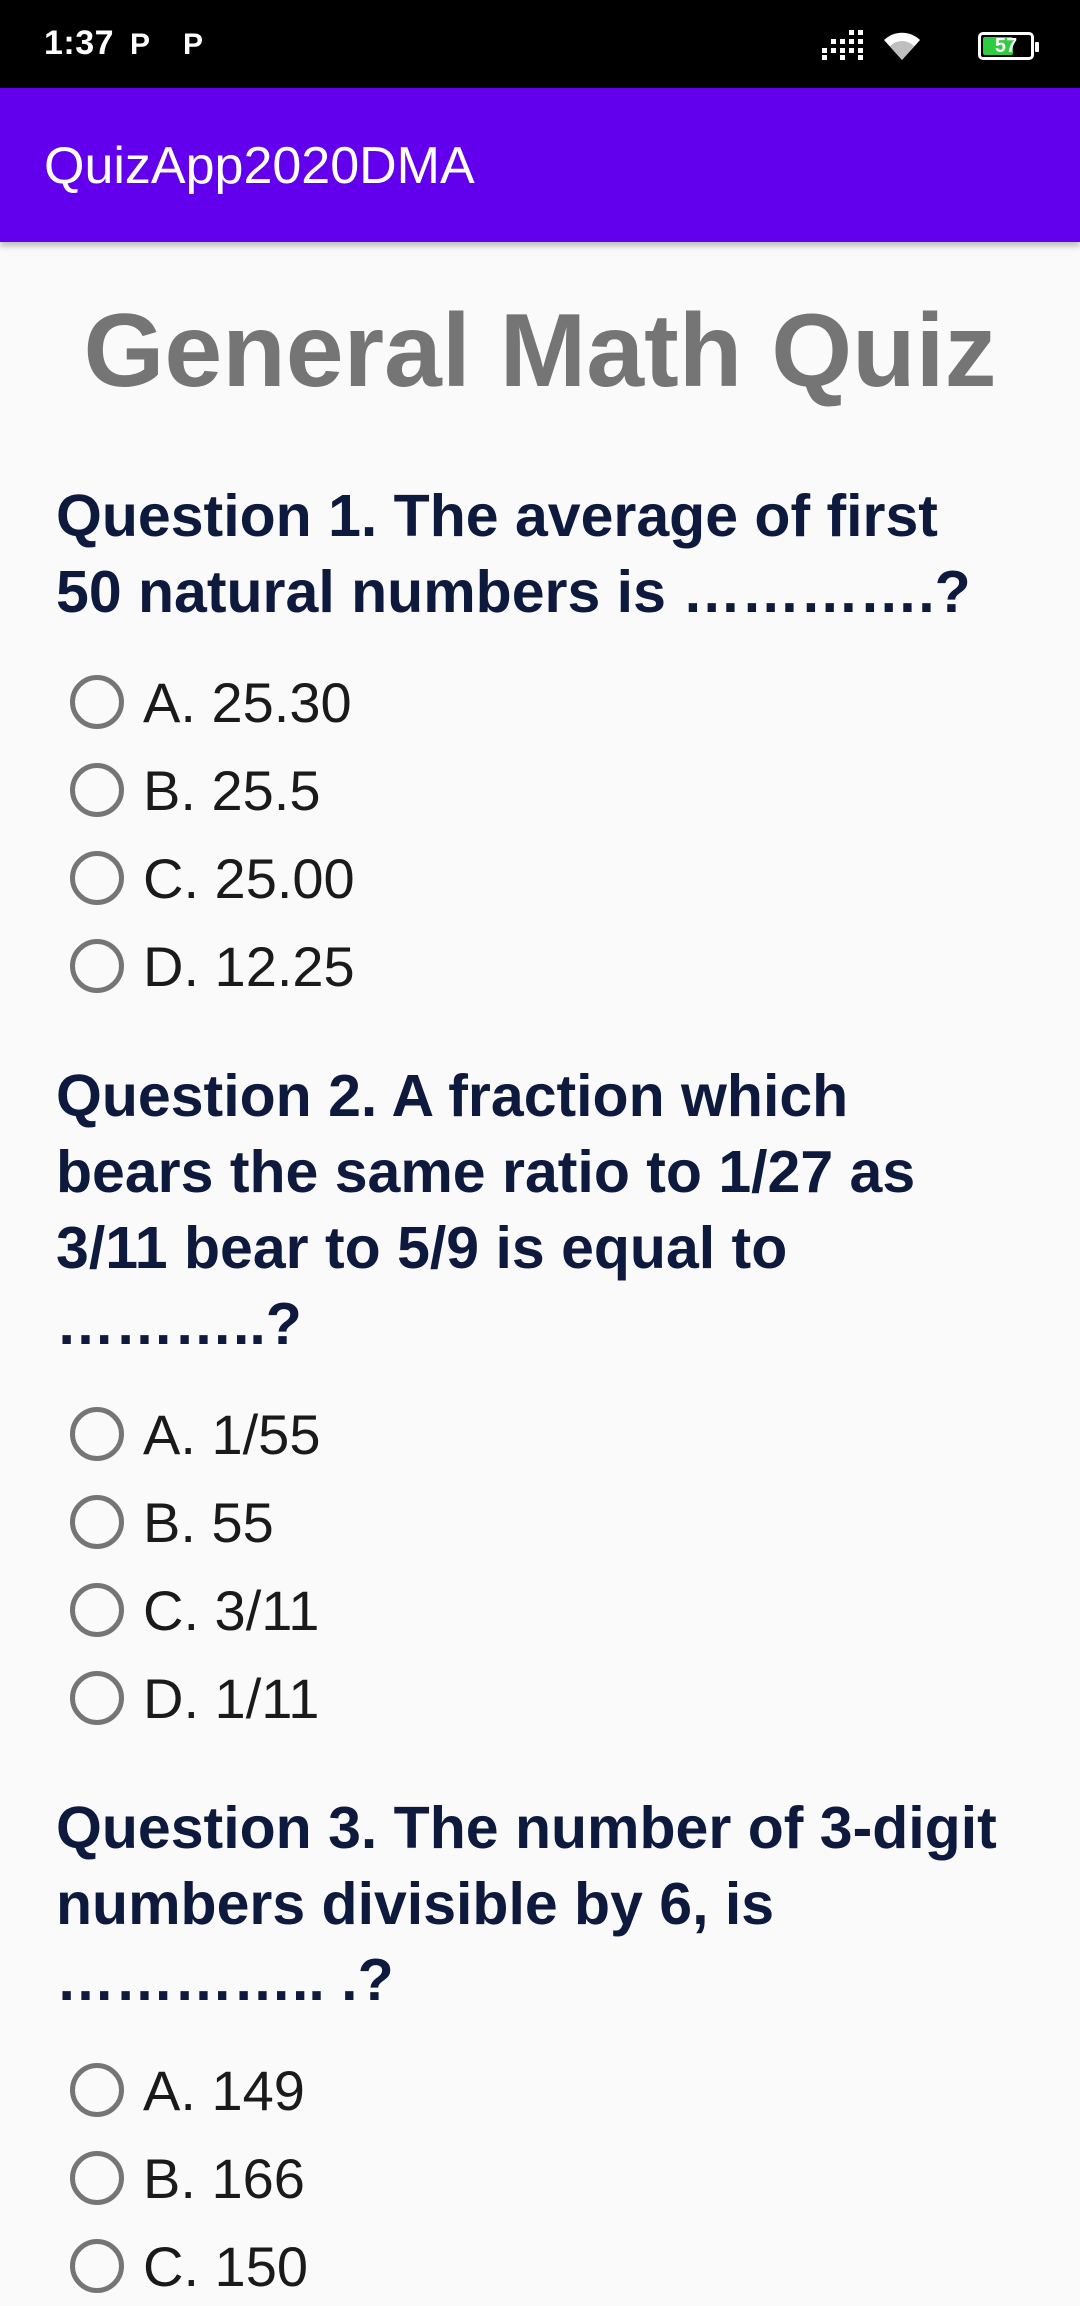 The image size is (1080, 2306). I want to click on option-q3-b: B. 166, so click(370, 2178).